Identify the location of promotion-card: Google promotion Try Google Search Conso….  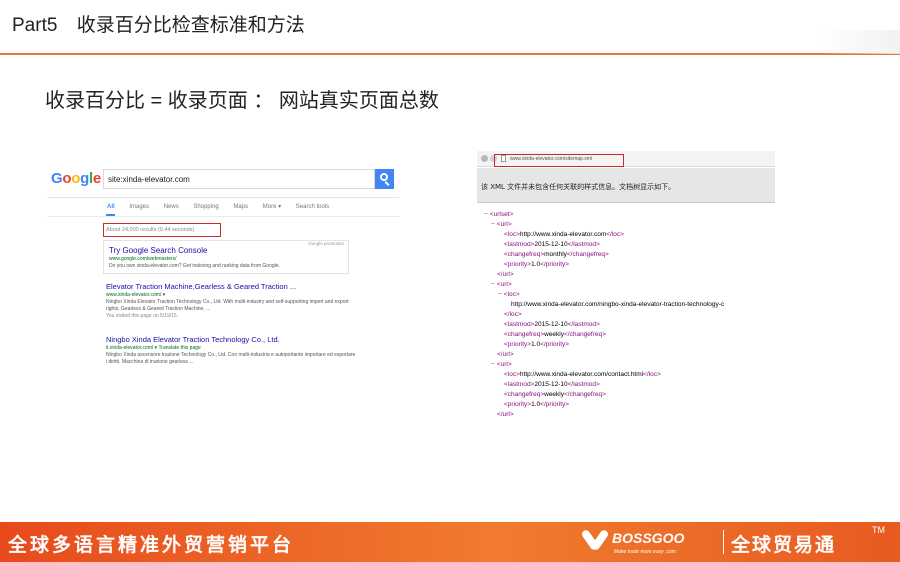
(226, 257).